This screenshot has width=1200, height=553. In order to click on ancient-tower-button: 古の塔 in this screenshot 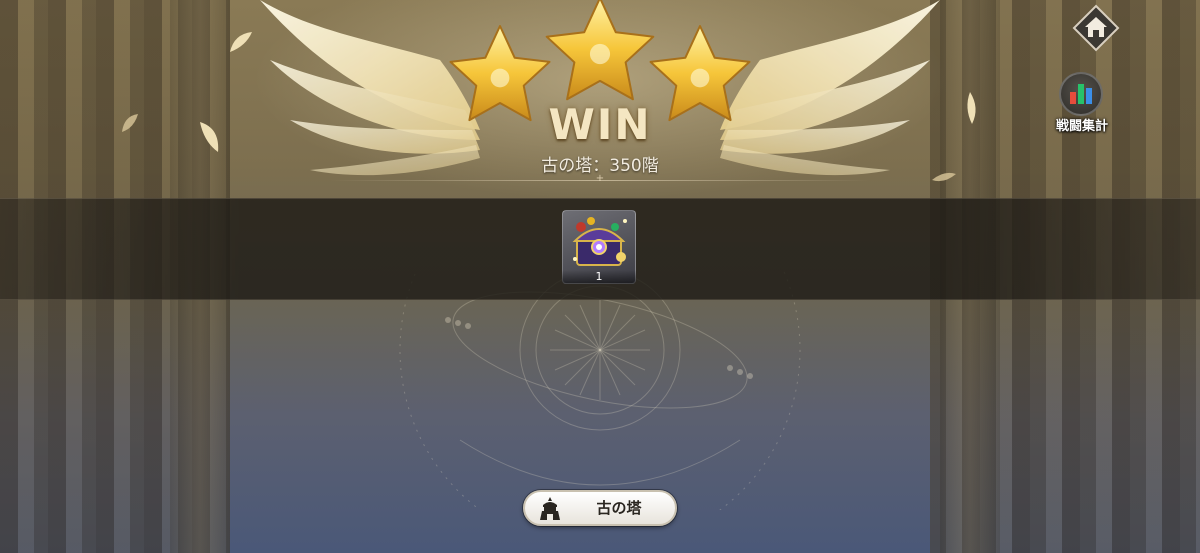, I will do `click(600, 508)`.